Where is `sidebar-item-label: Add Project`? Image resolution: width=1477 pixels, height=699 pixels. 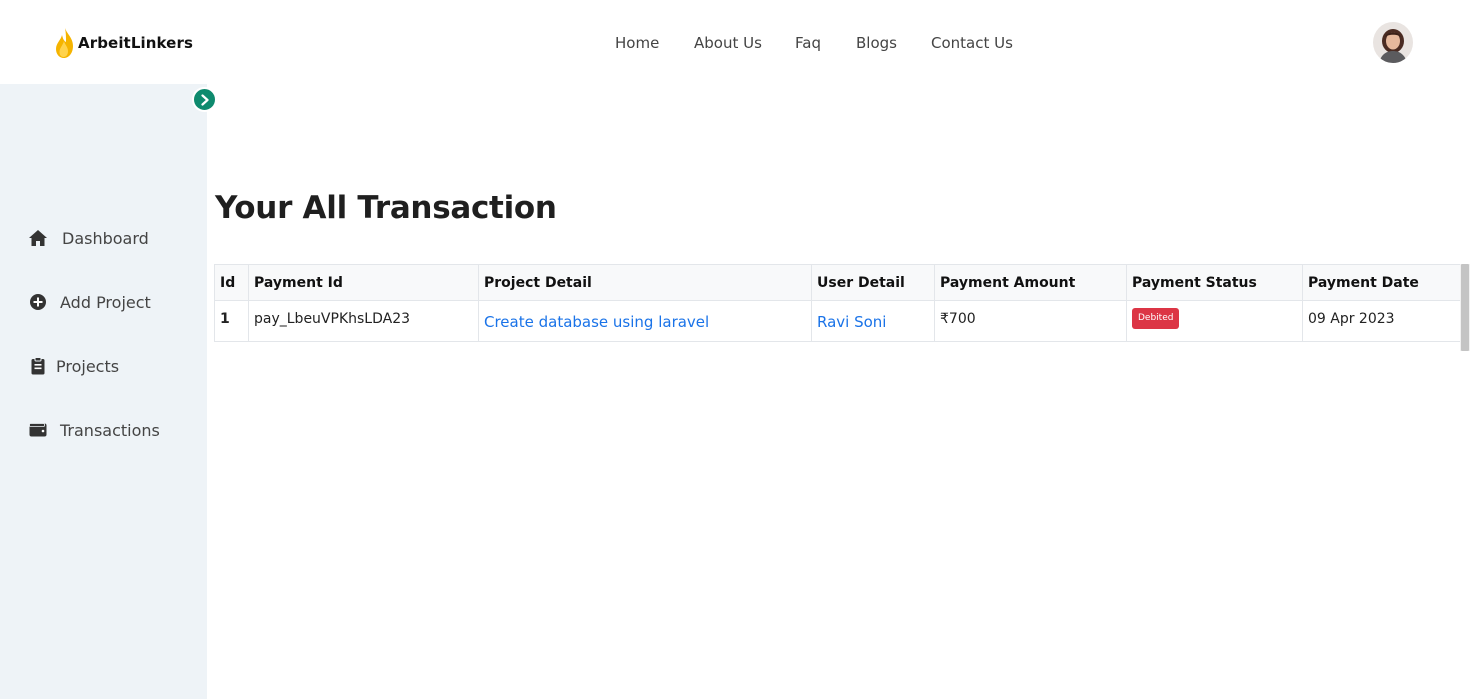
sidebar-item-label: Add Project is located at coordinates (105, 302).